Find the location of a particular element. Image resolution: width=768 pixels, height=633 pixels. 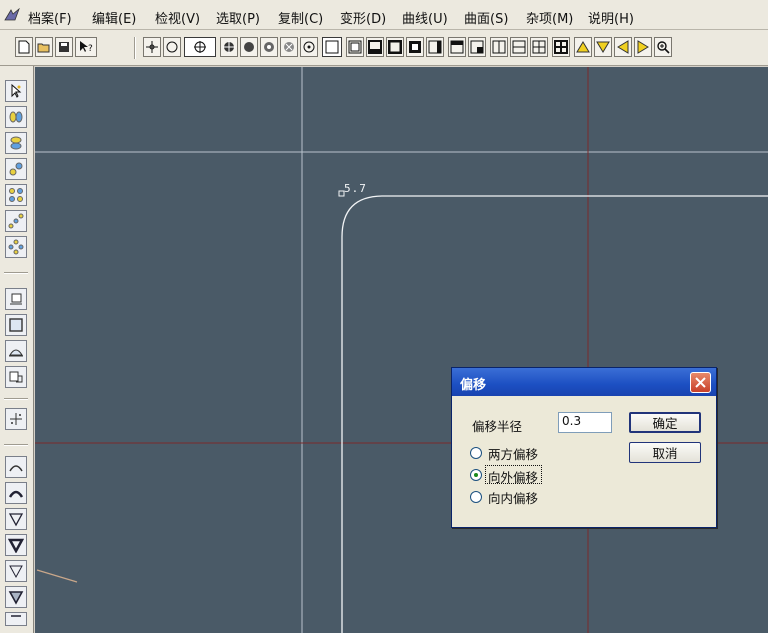

dome-tool-button is located at coordinates (16, 351).